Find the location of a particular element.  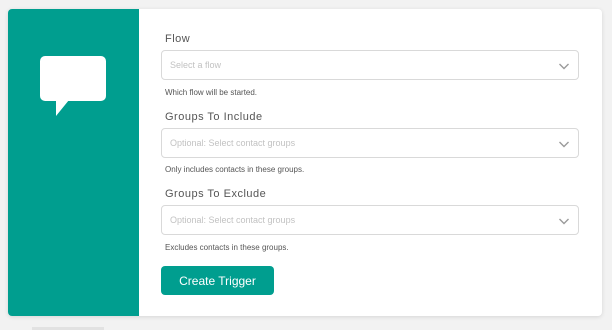

groups-include-label: Groups To Include is located at coordinates (214, 117).